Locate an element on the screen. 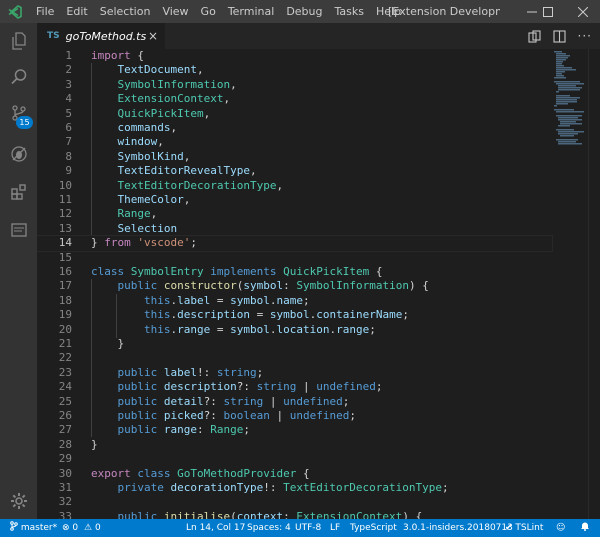 The height and width of the screenshot is (537, 600). line-number: 15 is located at coordinates (65, 257).